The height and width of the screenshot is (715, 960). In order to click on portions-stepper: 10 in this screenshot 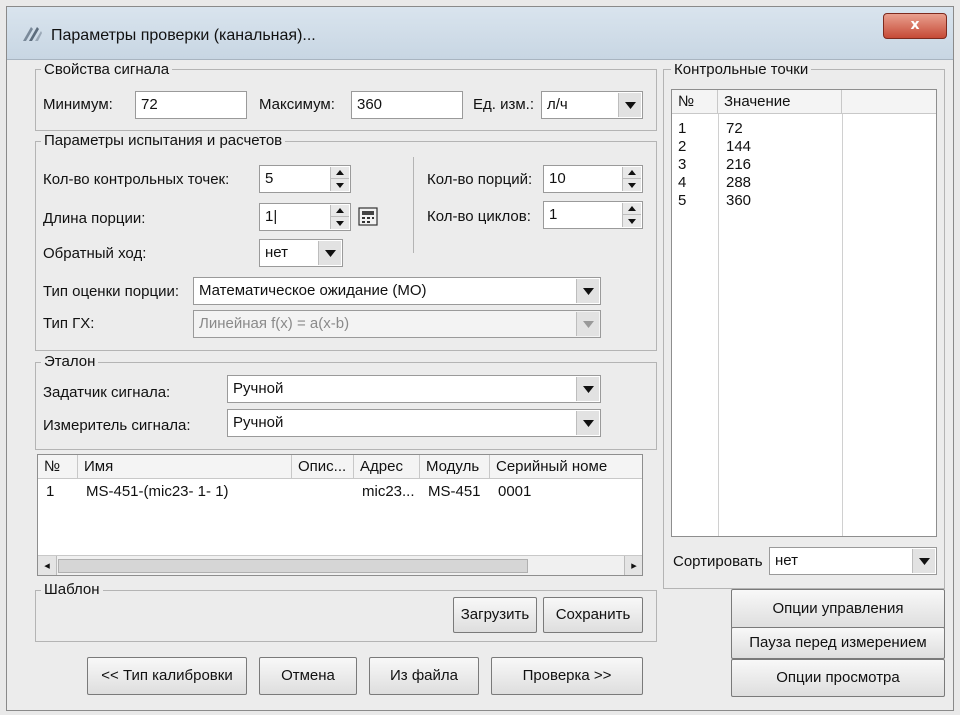, I will do `click(593, 179)`.